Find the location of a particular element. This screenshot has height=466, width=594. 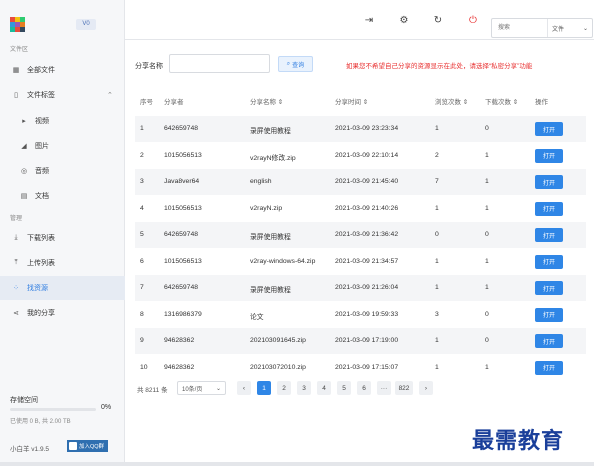

chevron-up-icon: ⌃ is located at coordinates (110, 95).